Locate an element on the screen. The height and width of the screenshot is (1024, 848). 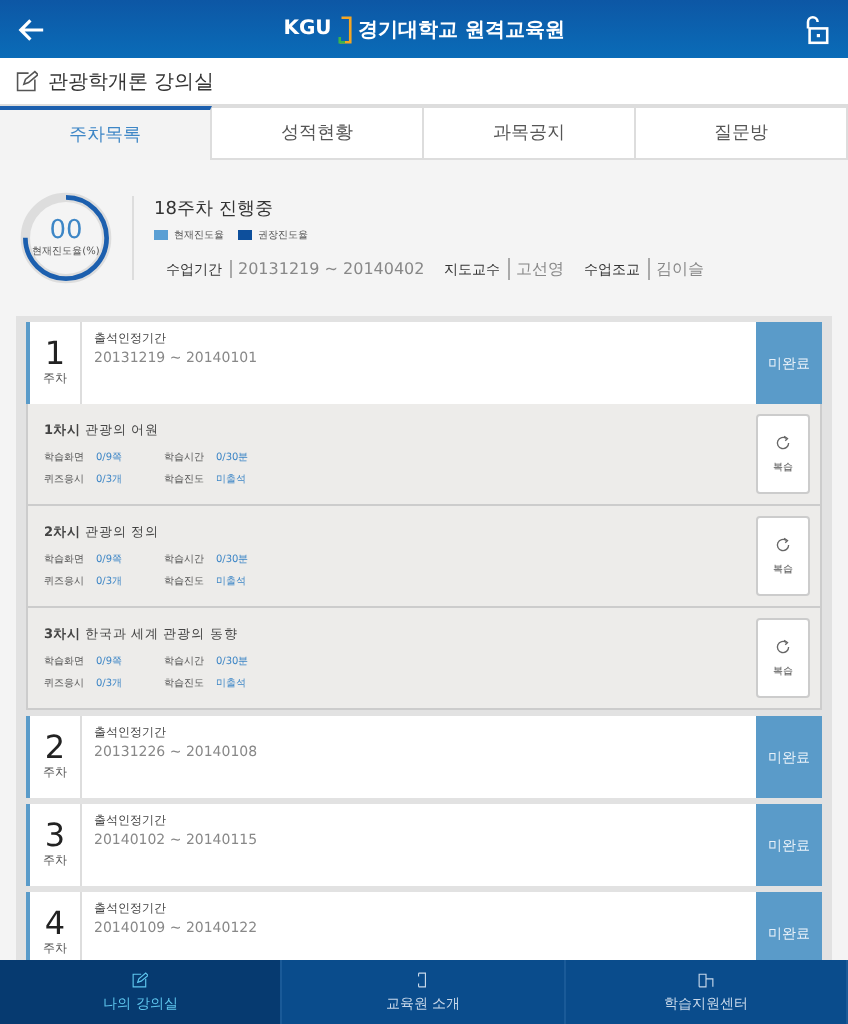
week-number: 2 is located at coordinates (55, 748).